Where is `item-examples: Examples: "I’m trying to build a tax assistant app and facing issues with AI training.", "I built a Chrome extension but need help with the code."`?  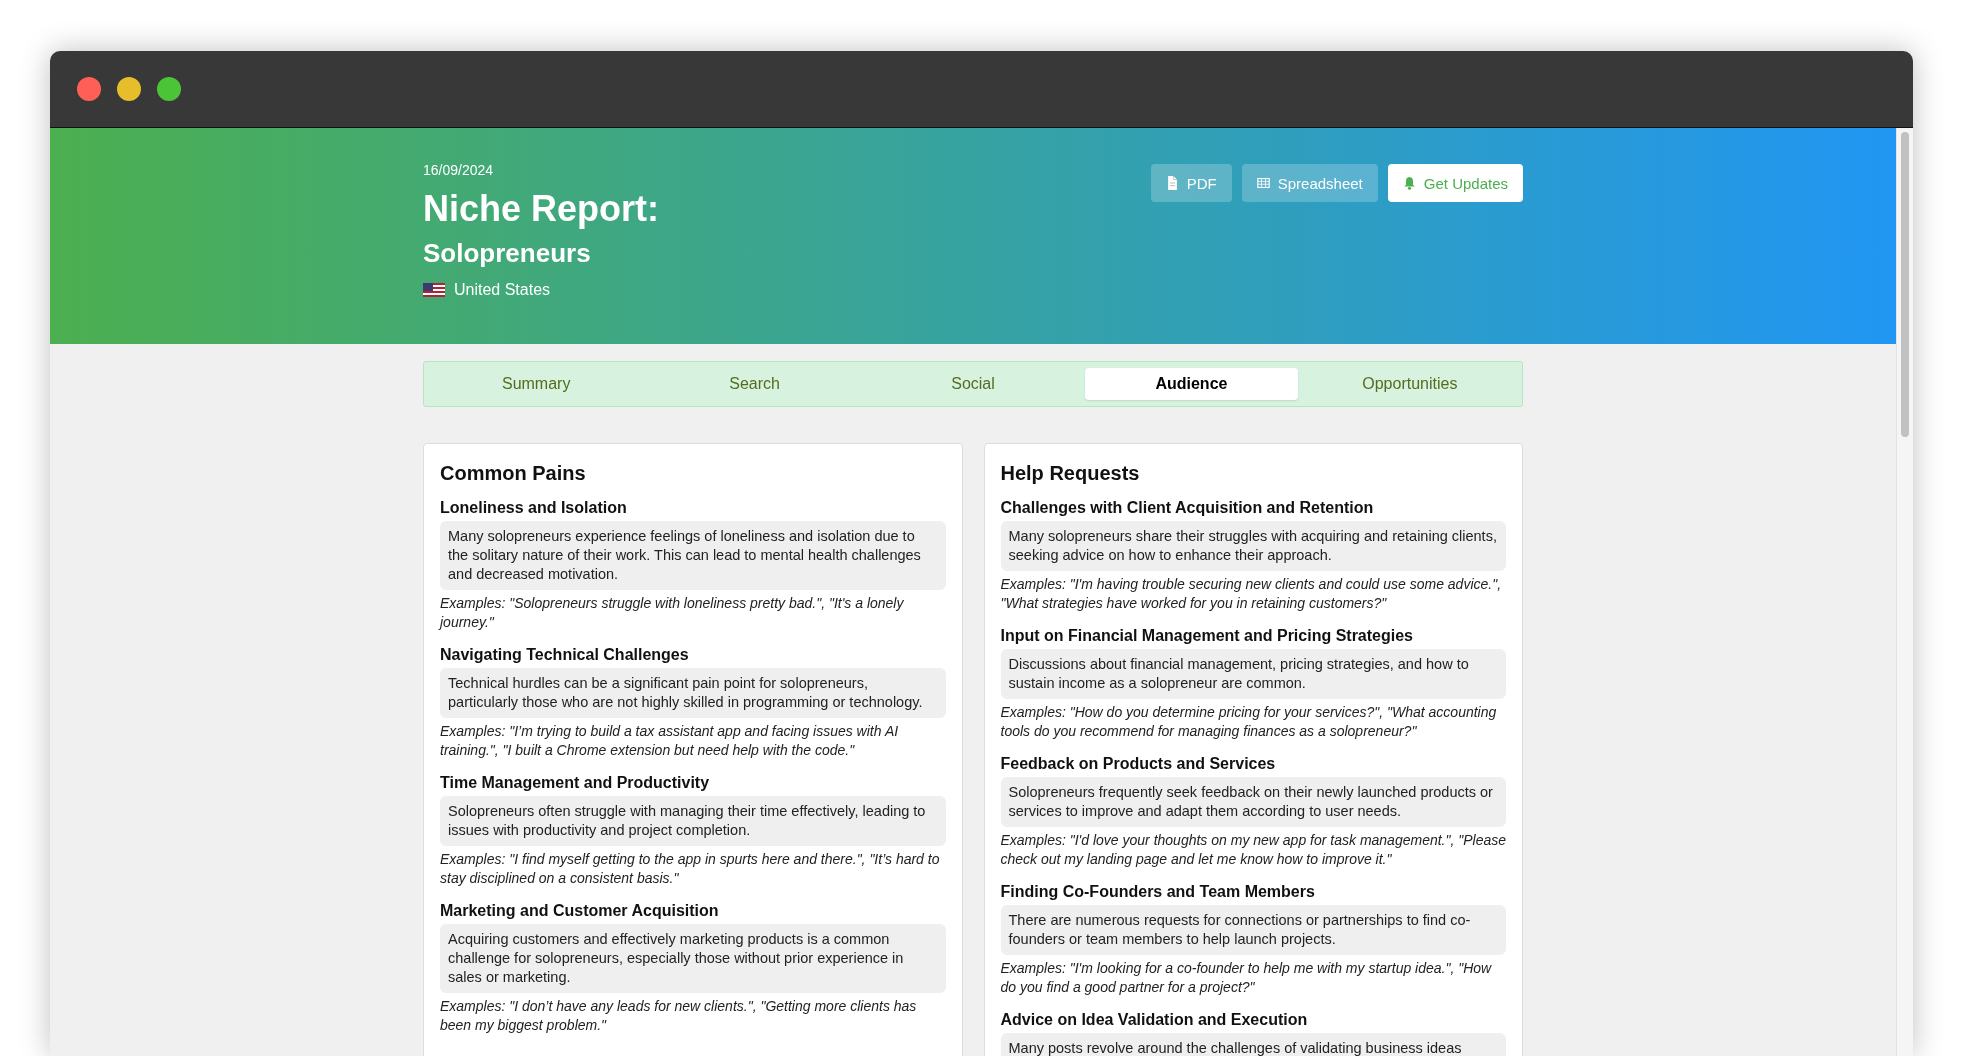
item-examples: Examples: "I’m trying to build a tax assistant app and facing issues with AI training.", "I built a Chrome extension but need help with the code." is located at coordinates (670, 741).